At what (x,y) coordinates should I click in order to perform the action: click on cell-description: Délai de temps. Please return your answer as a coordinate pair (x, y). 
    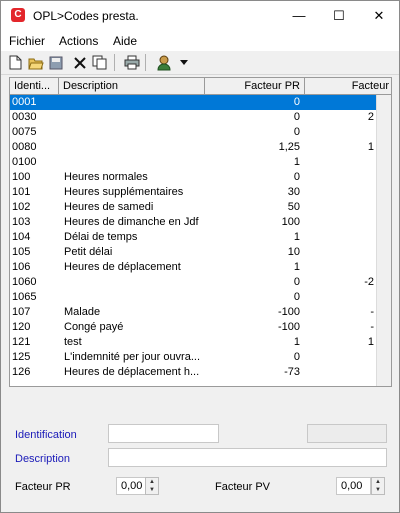
    Looking at the image, I should click on (101, 237).